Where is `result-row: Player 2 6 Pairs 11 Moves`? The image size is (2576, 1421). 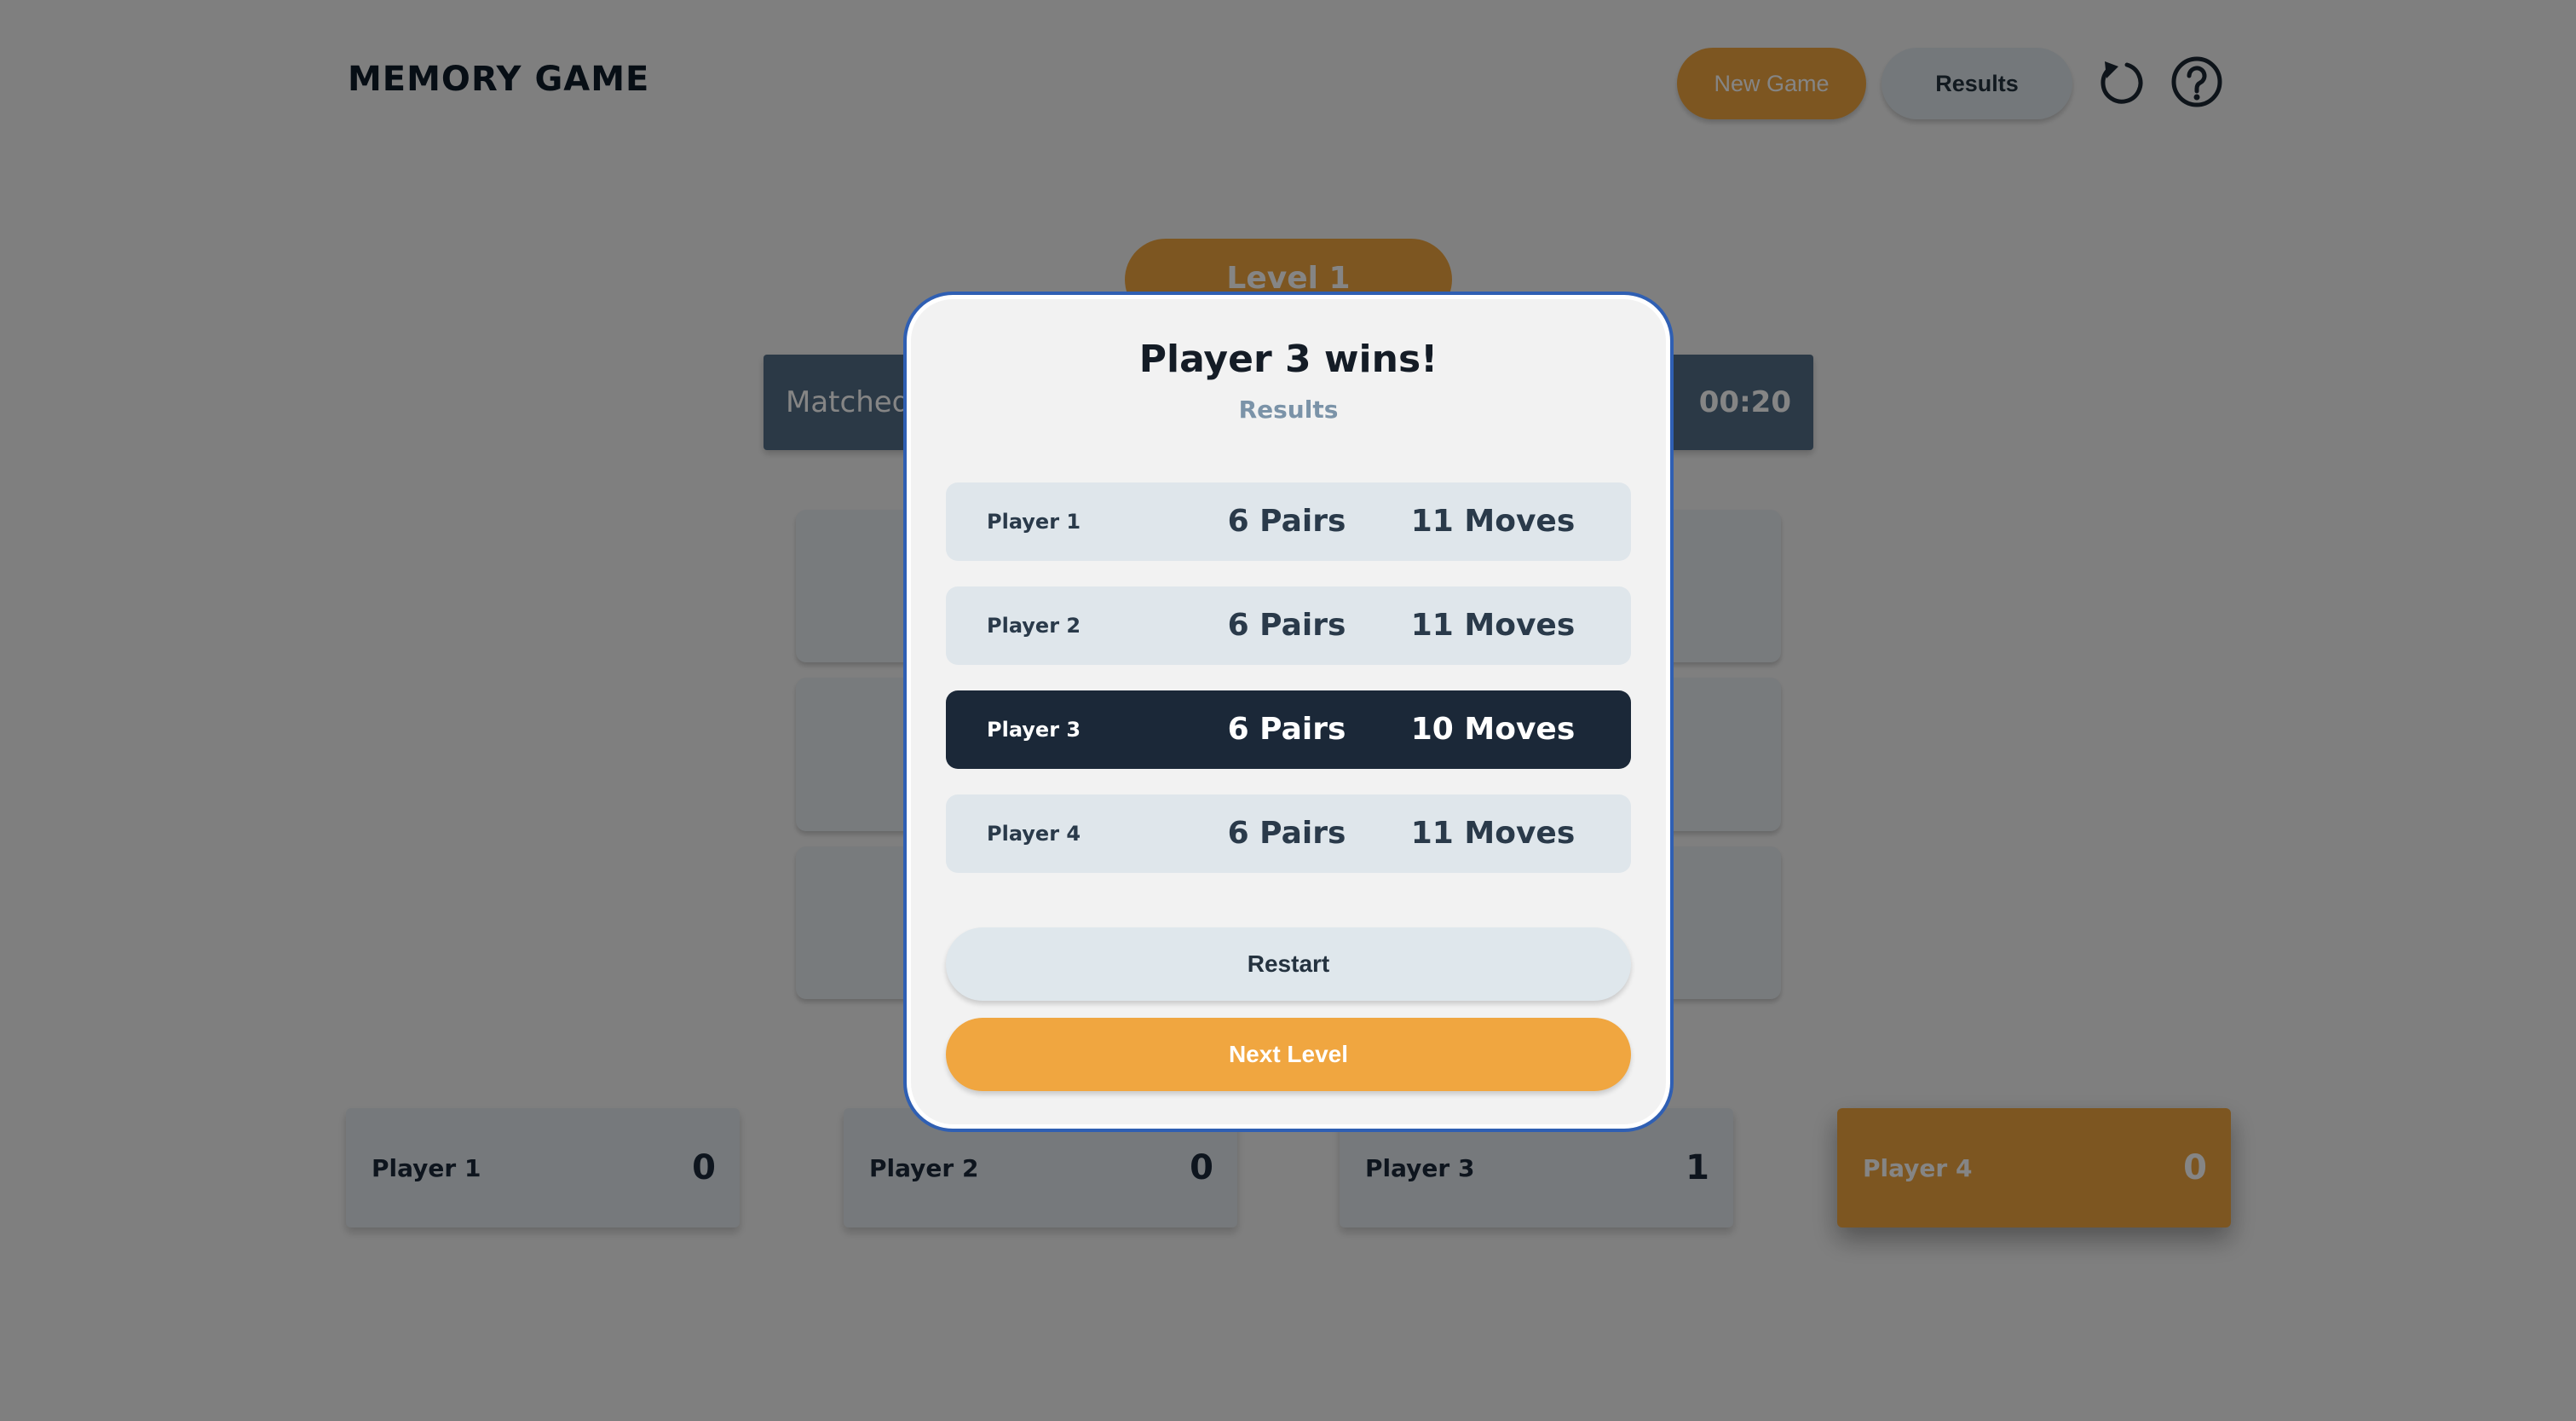 result-row: Player 2 6 Pairs 11 Moves is located at coordinates (1288, 625).